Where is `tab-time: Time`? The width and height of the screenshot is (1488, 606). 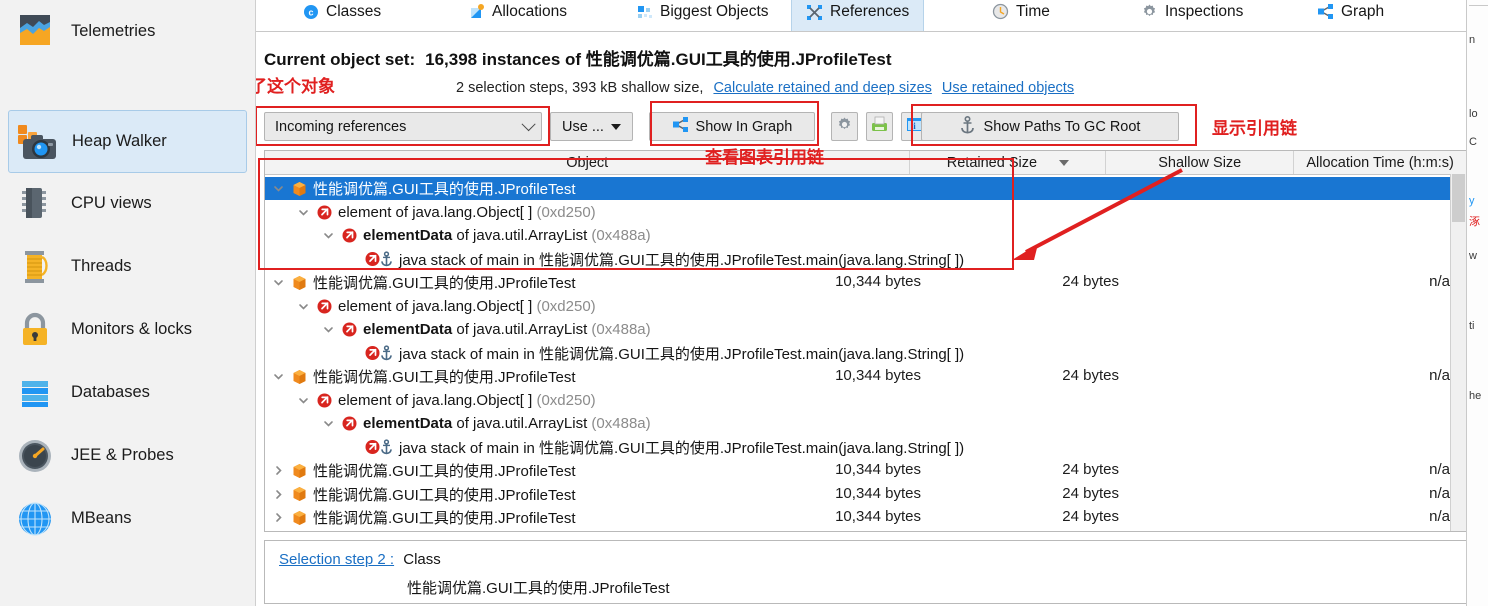 tab-time: Time is located at coordinates (1021, 15).